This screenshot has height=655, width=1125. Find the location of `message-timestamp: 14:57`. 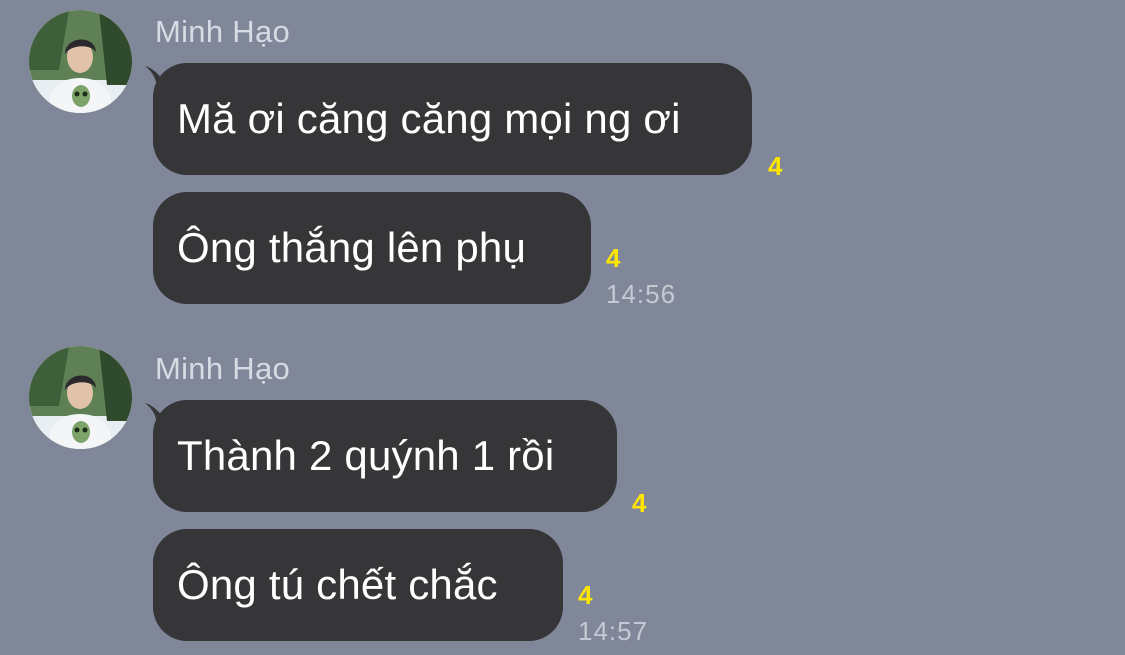

message-timestamp: 14:57 is located at coordinates (613, 631).